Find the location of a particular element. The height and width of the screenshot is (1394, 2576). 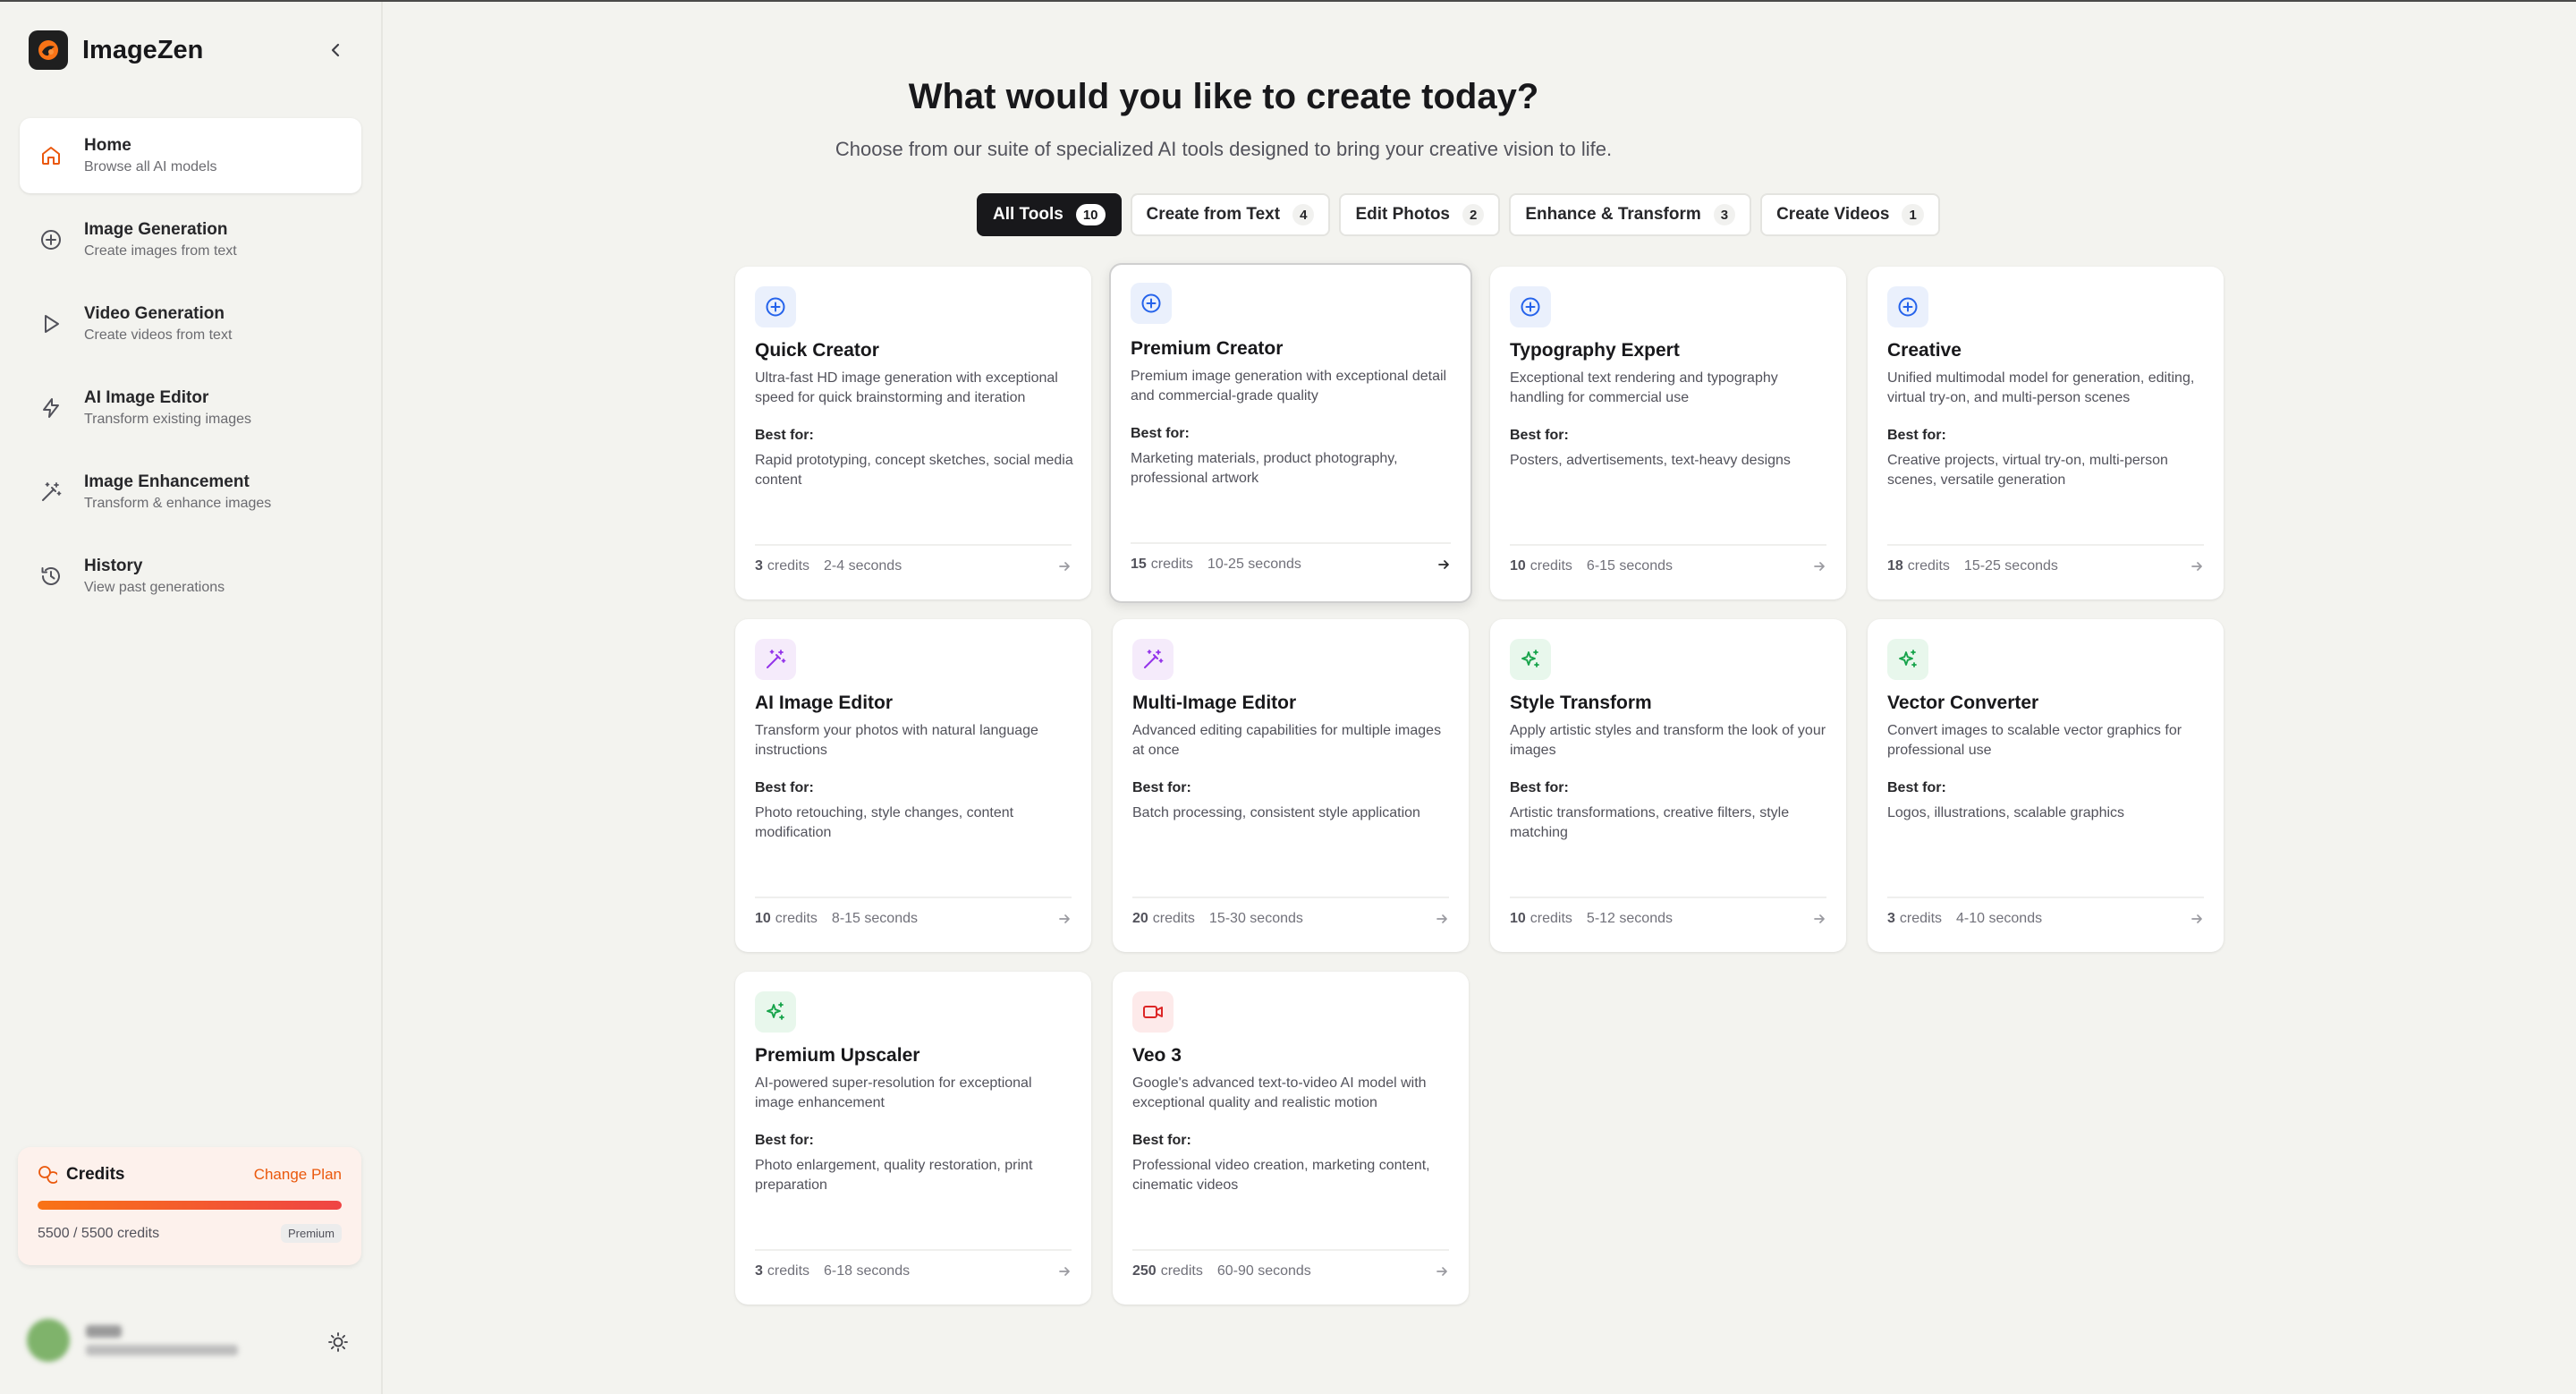

brand: ImageZen is located at coordinates (116, 50).